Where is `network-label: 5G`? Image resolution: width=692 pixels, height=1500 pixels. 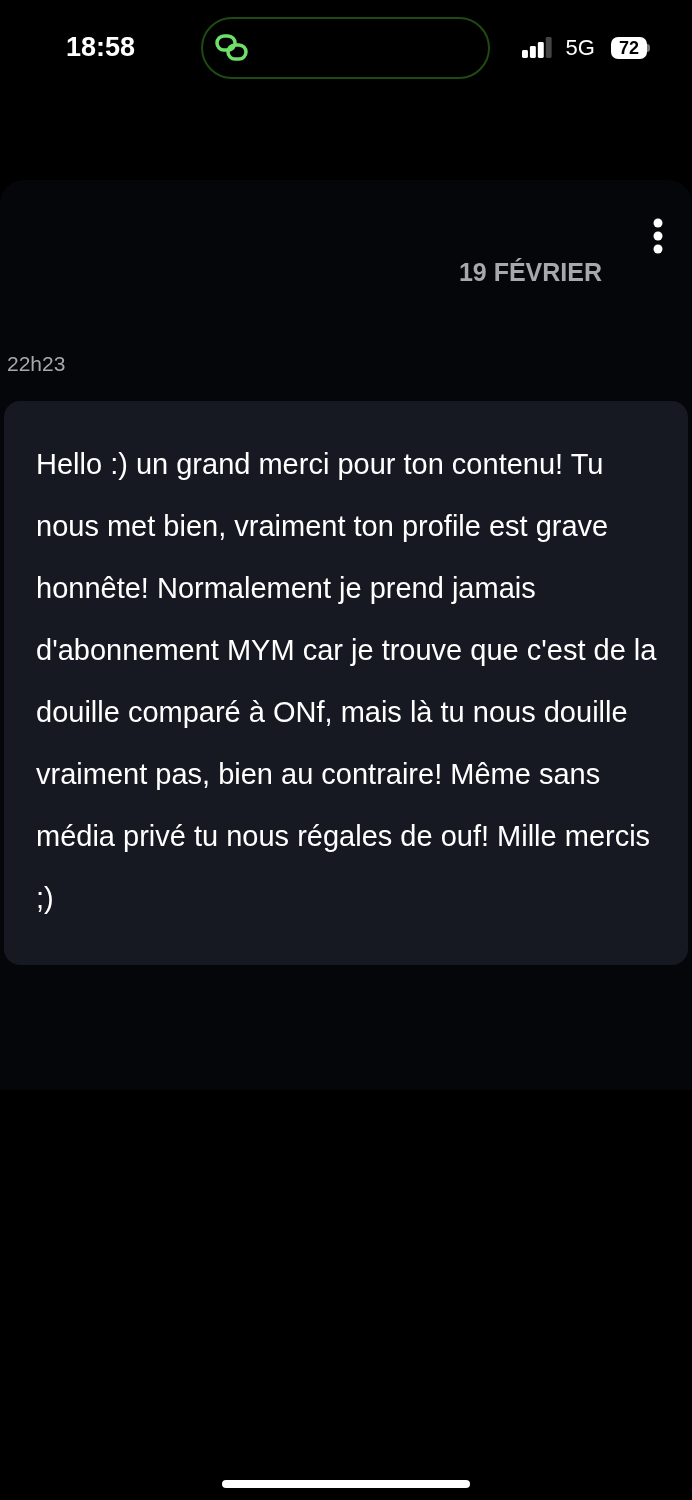
network-label: 5G is located at coordinates (580, 48).